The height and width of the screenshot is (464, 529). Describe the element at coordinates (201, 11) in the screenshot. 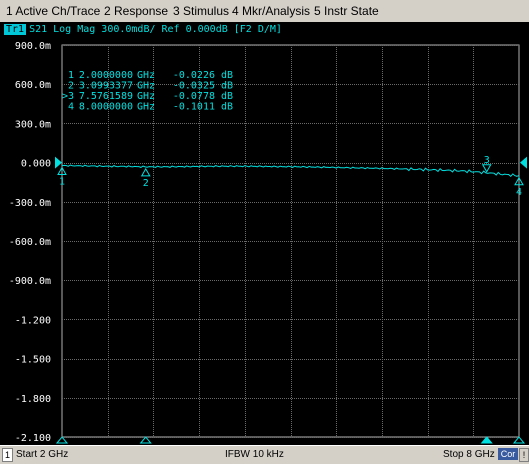

I see `menu-stimulus: 3 Stimulus` at that location.